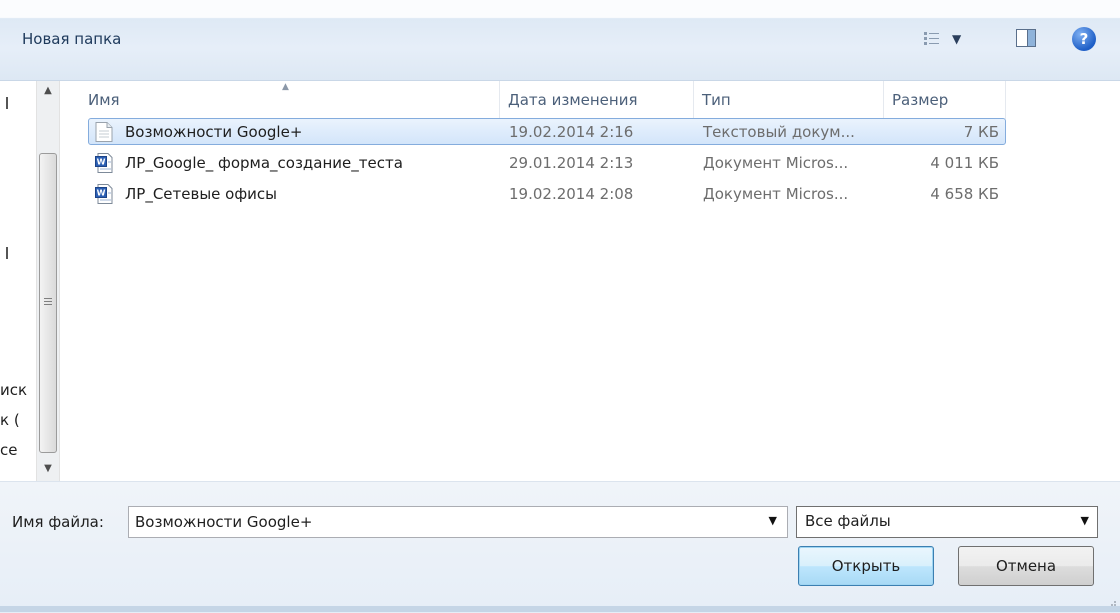  I want to click on text-document-icon, so click(104, 132).